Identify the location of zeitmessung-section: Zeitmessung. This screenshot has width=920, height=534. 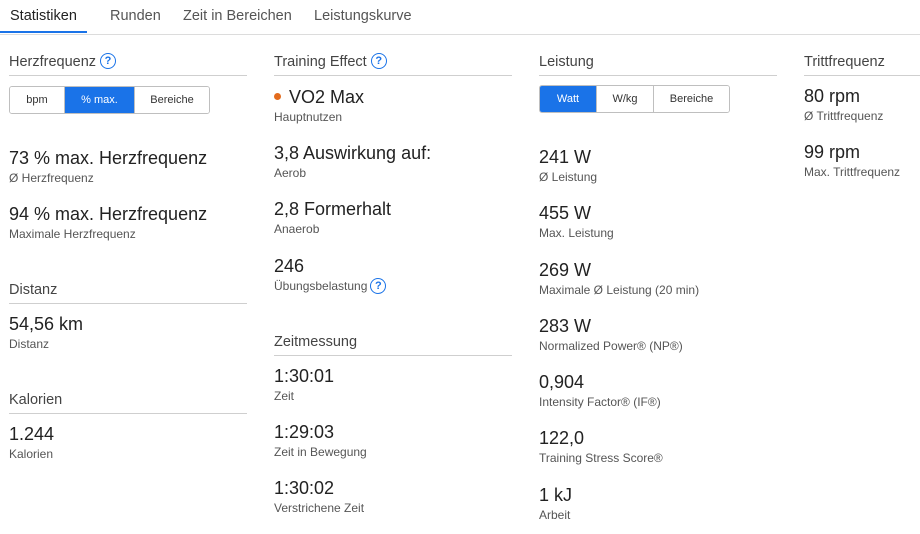
(393, 345).